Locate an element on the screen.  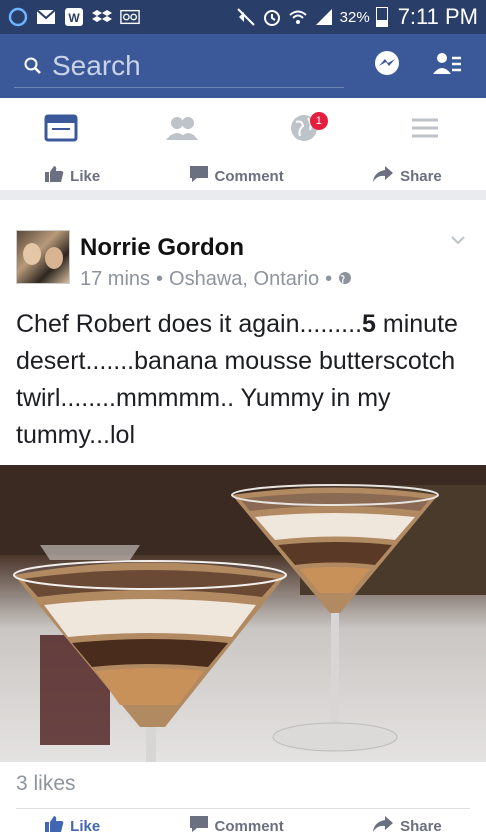
post-text-emphasis: 5 is located at coordinates (369, 324).